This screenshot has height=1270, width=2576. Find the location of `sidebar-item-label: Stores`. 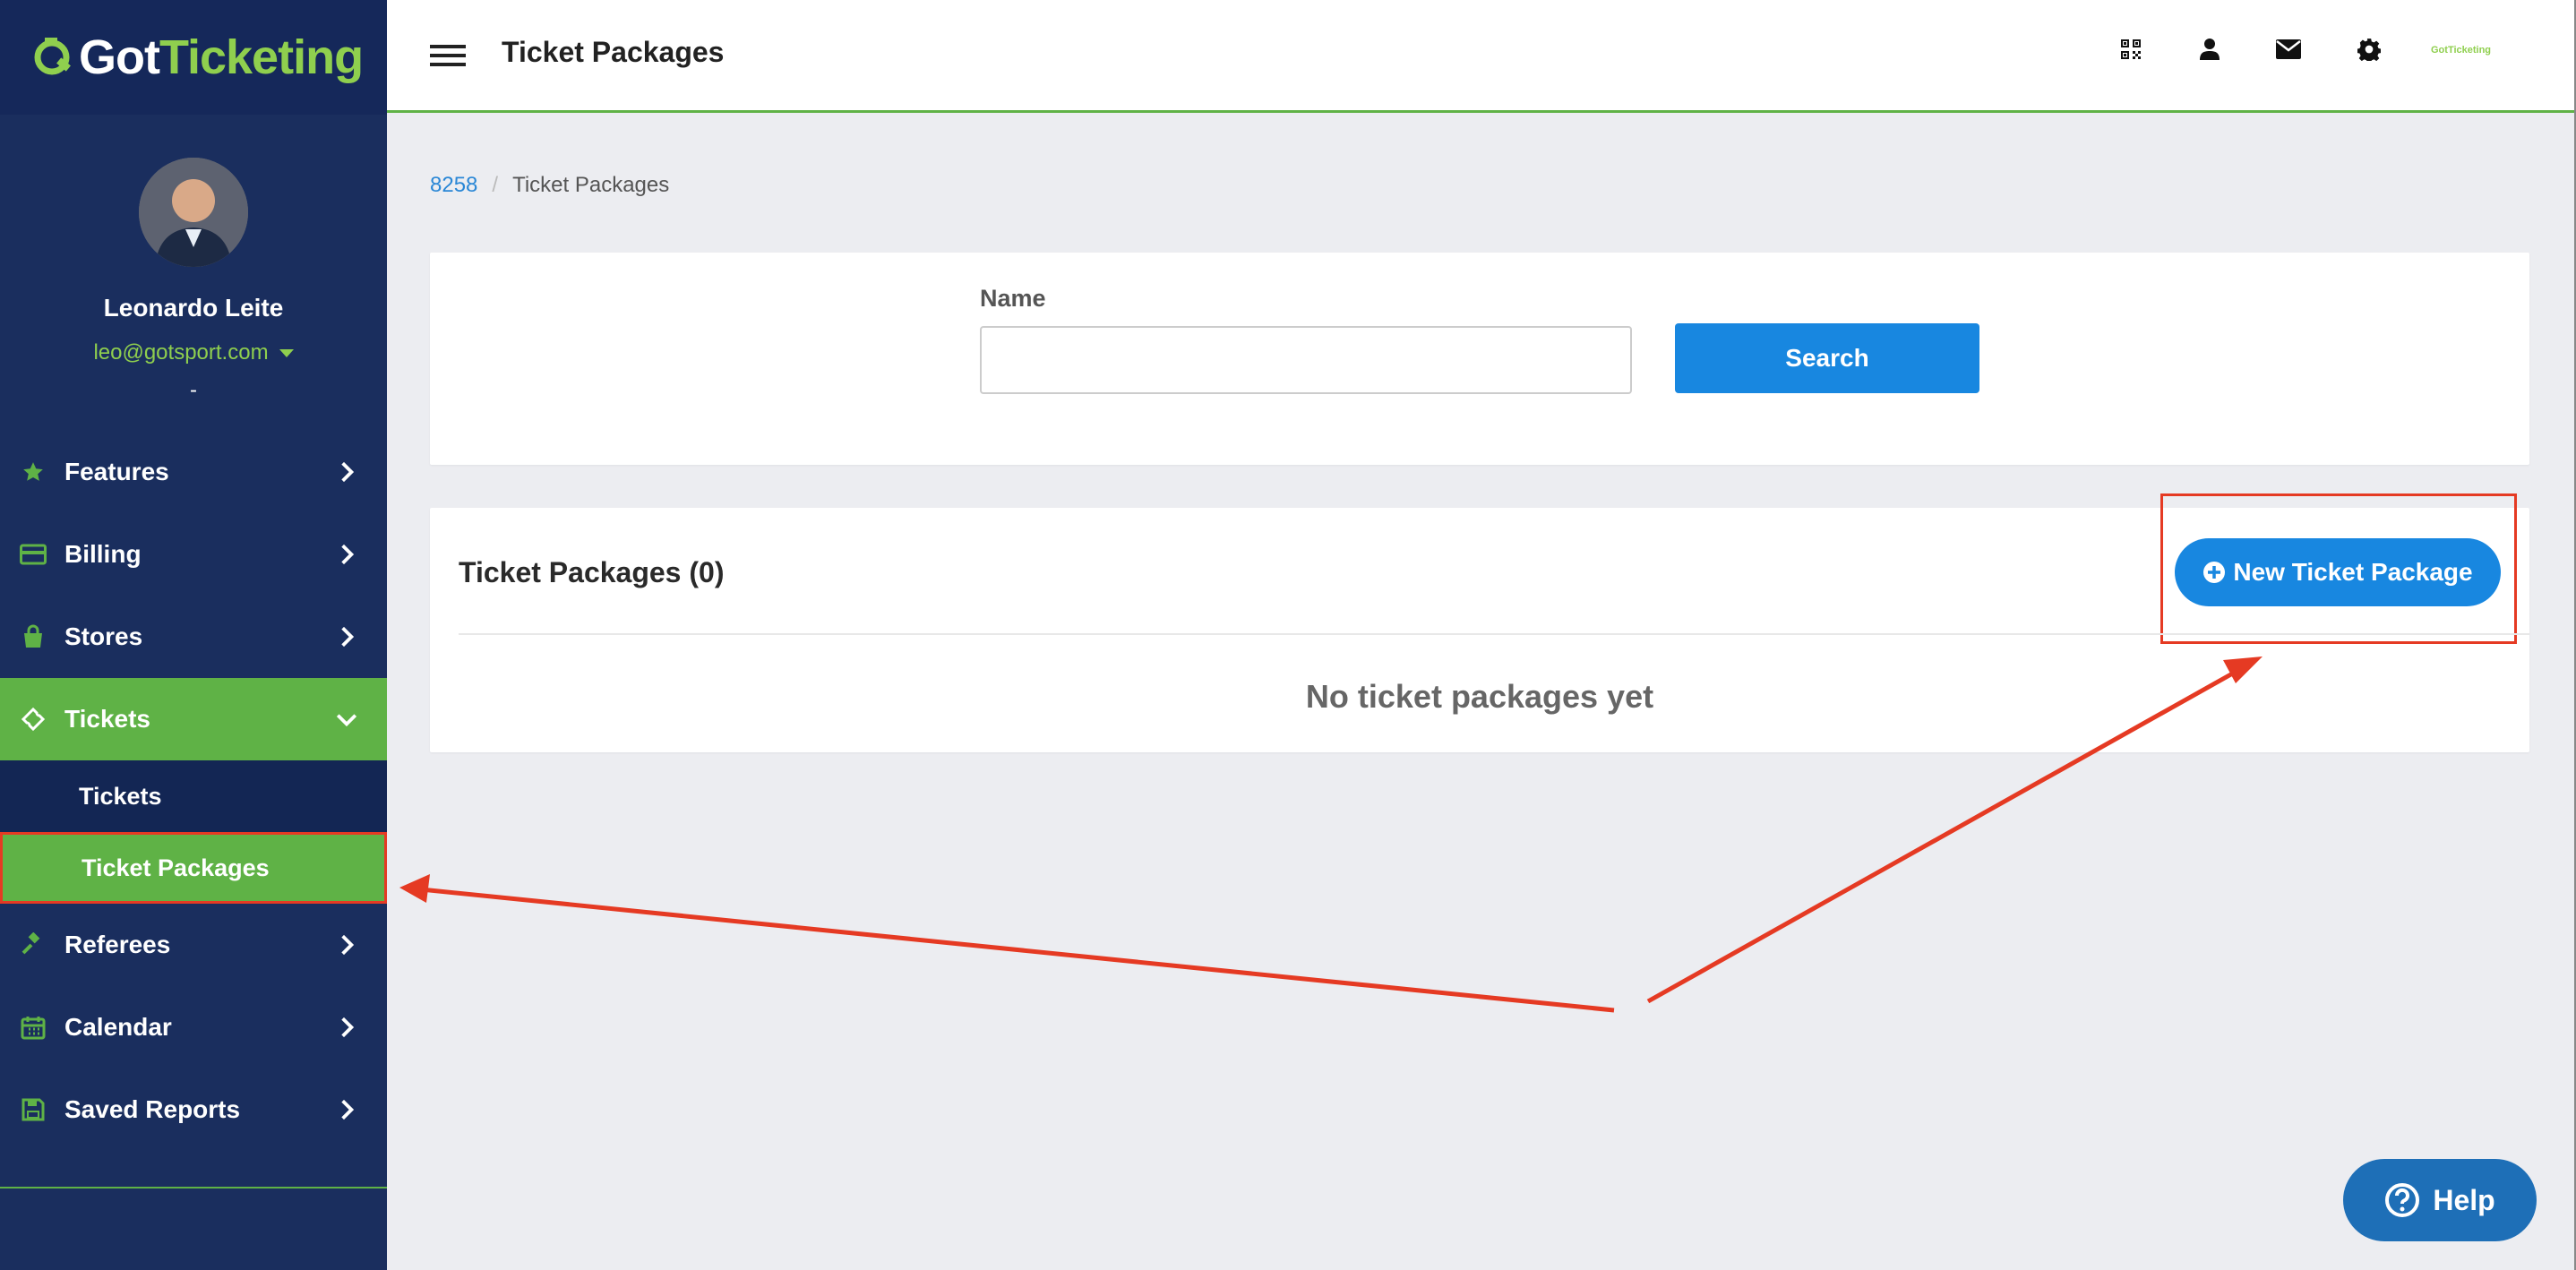

sidebar-item-label: Stores is located at coordinates (103, 636).